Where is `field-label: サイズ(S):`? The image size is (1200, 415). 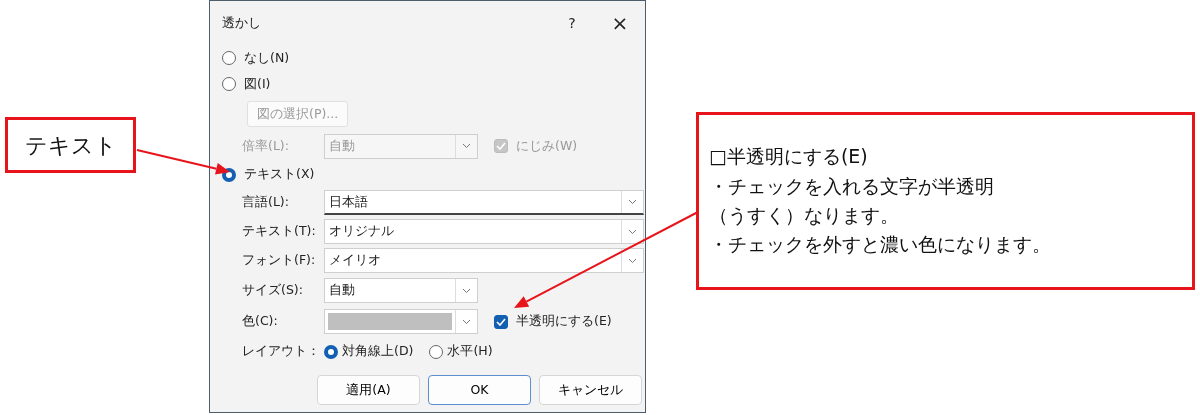
field-label: サイズ(S): is located at coordinates (273, 290).